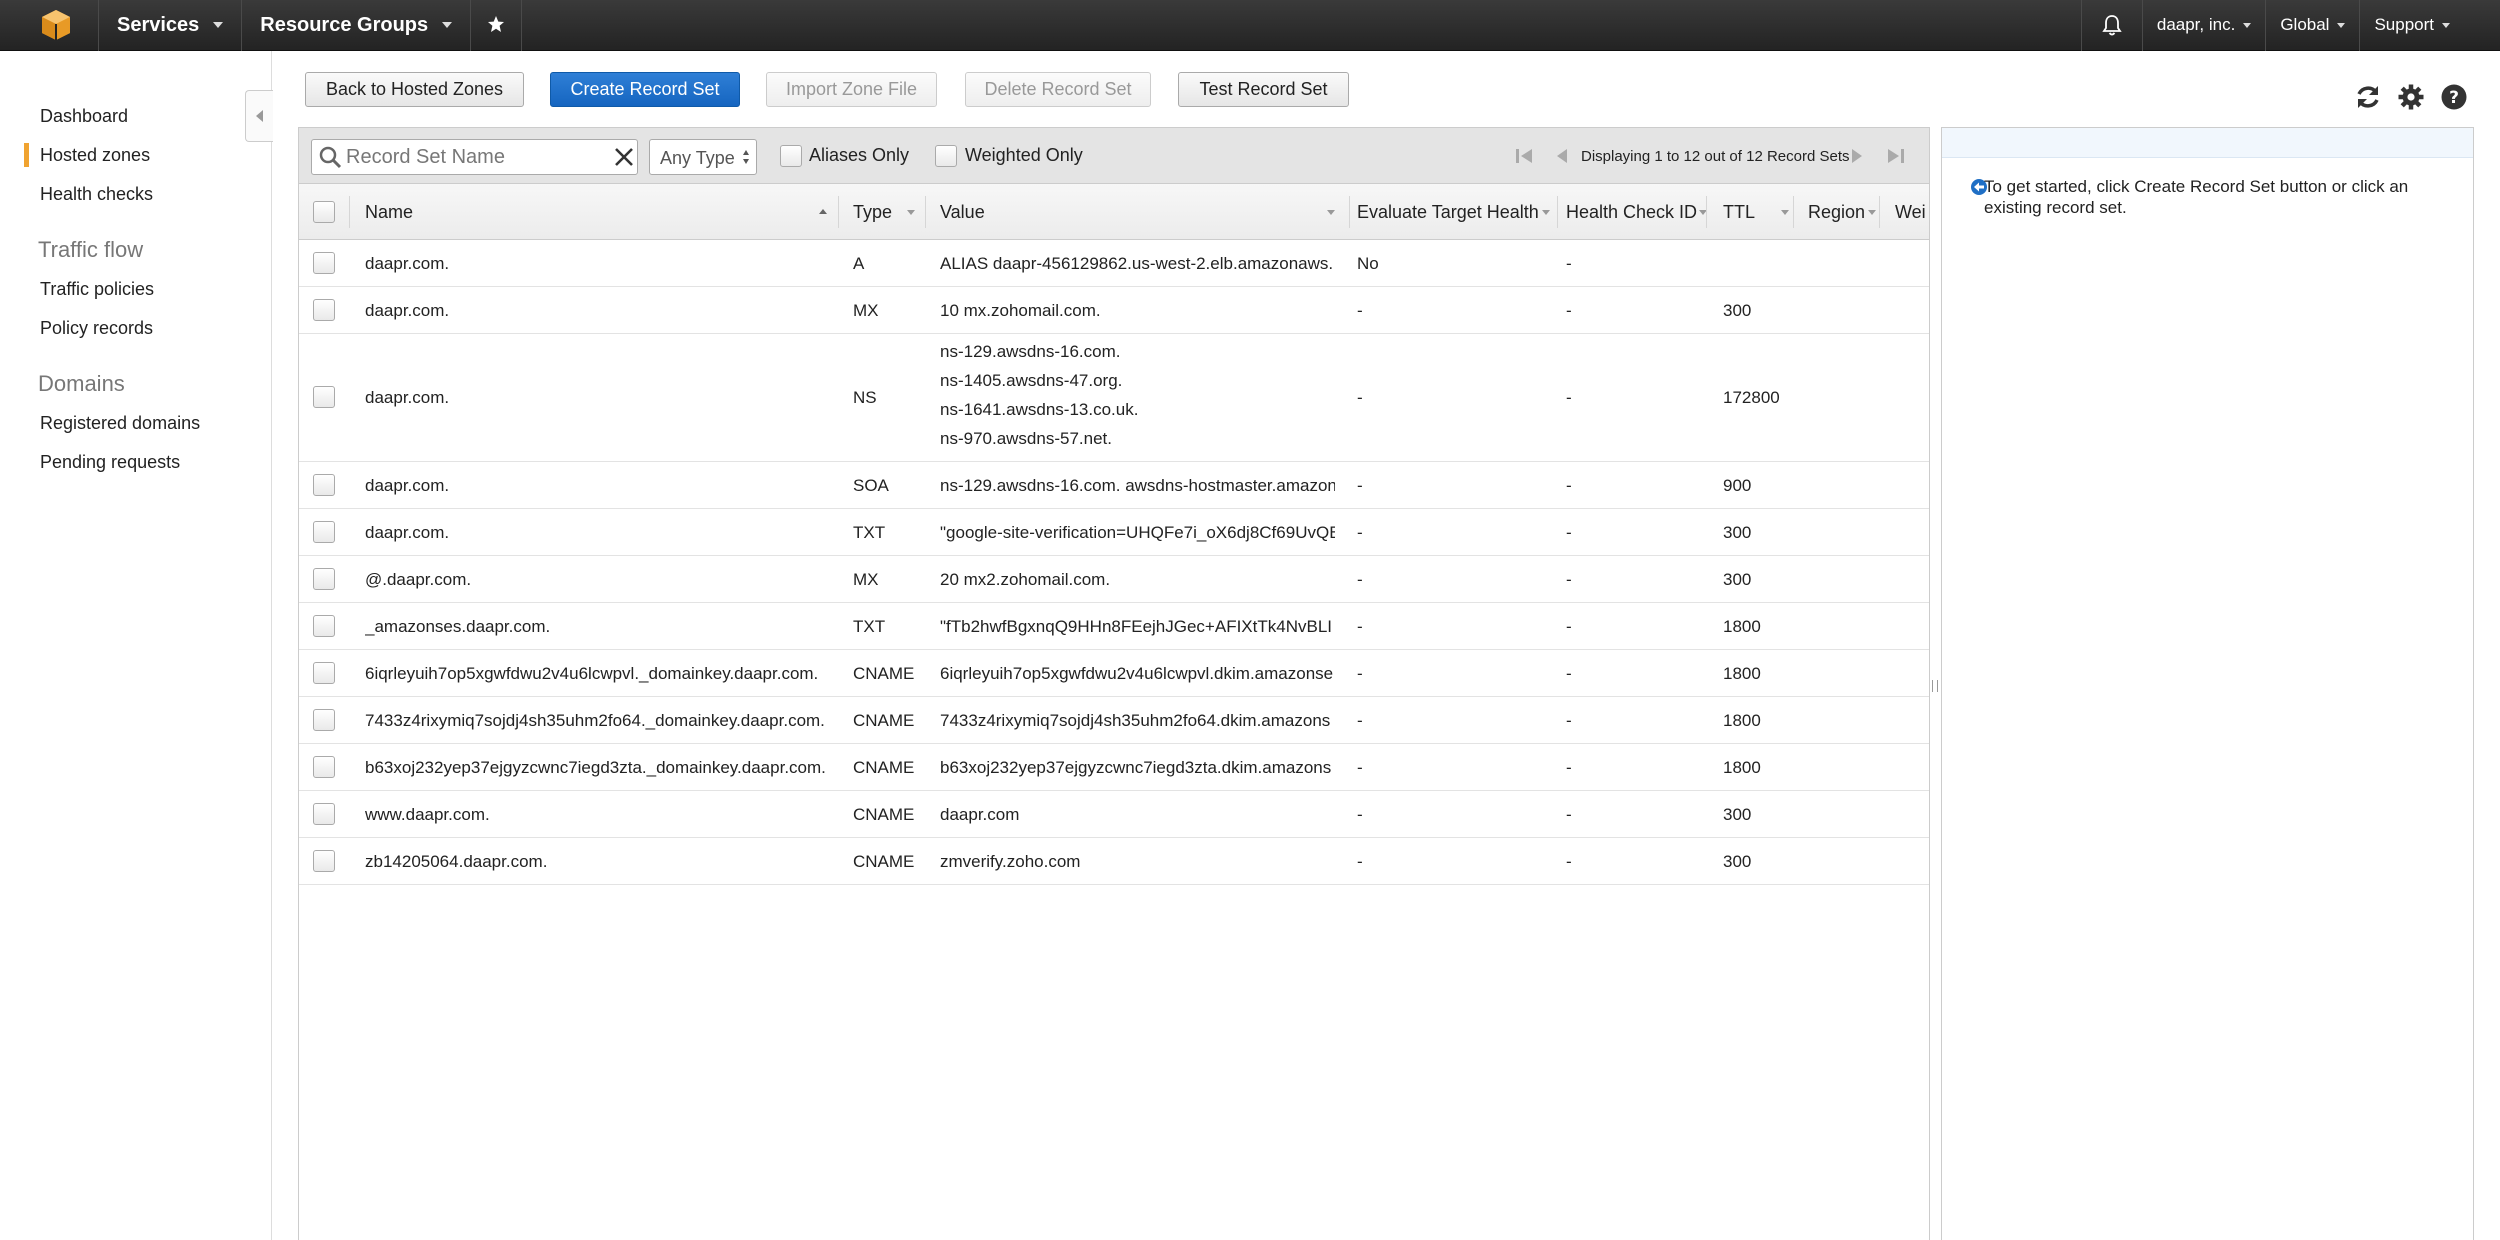 The height and width of the screenshot is (1240, 2500). I want to click on cell-value: zmverify.zoho.com, so click(1010, 861).